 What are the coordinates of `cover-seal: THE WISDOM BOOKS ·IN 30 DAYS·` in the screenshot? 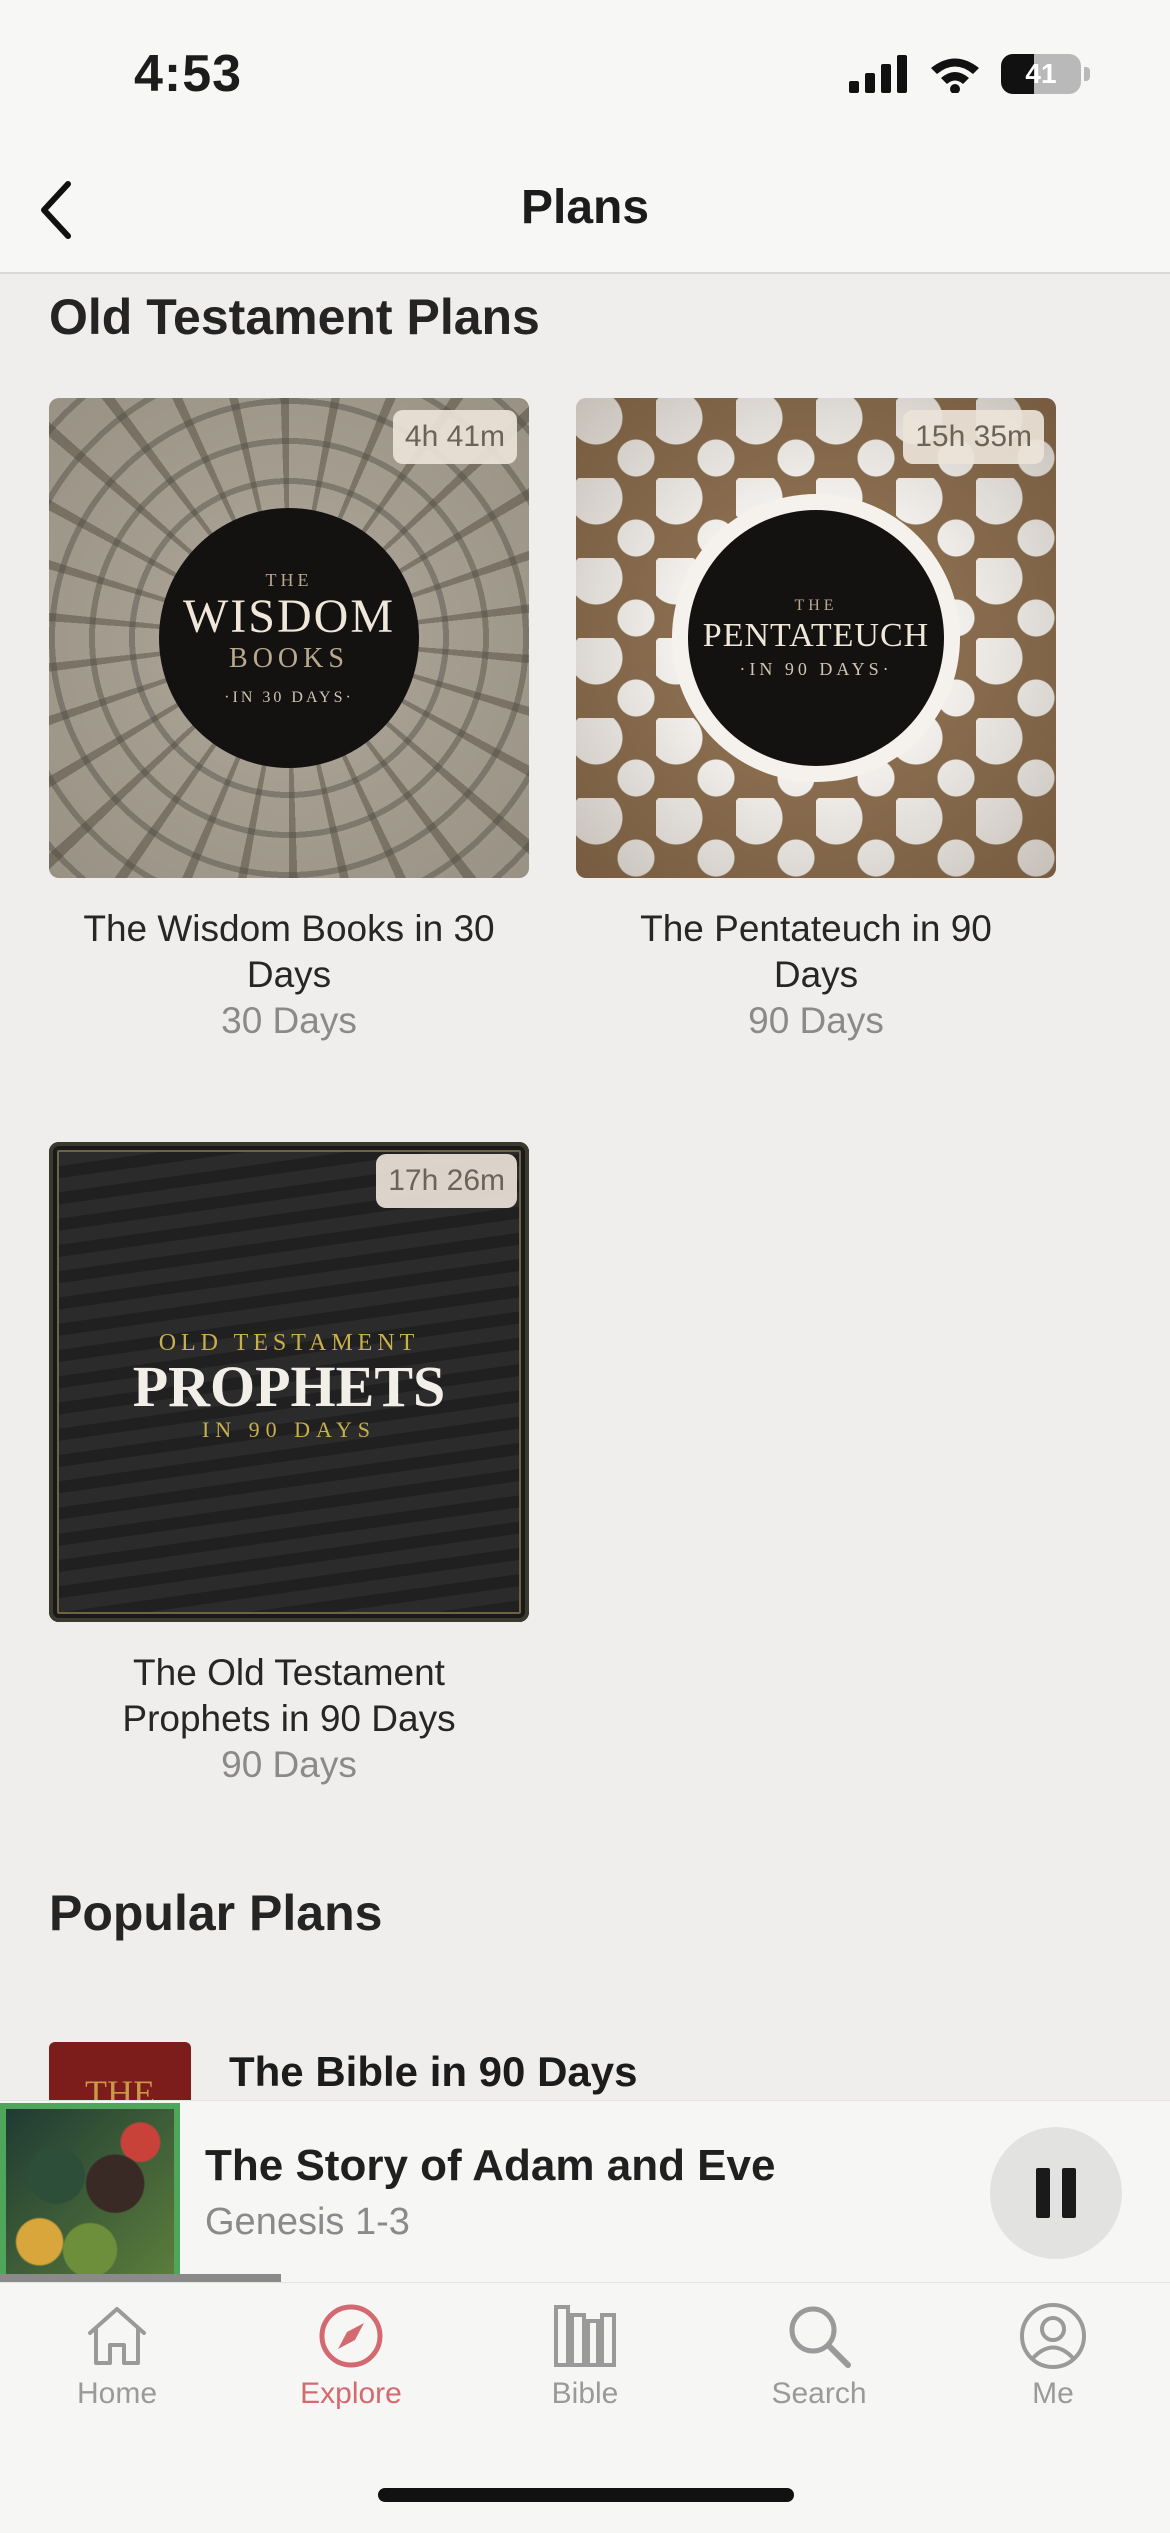 It's located at (289, 638).